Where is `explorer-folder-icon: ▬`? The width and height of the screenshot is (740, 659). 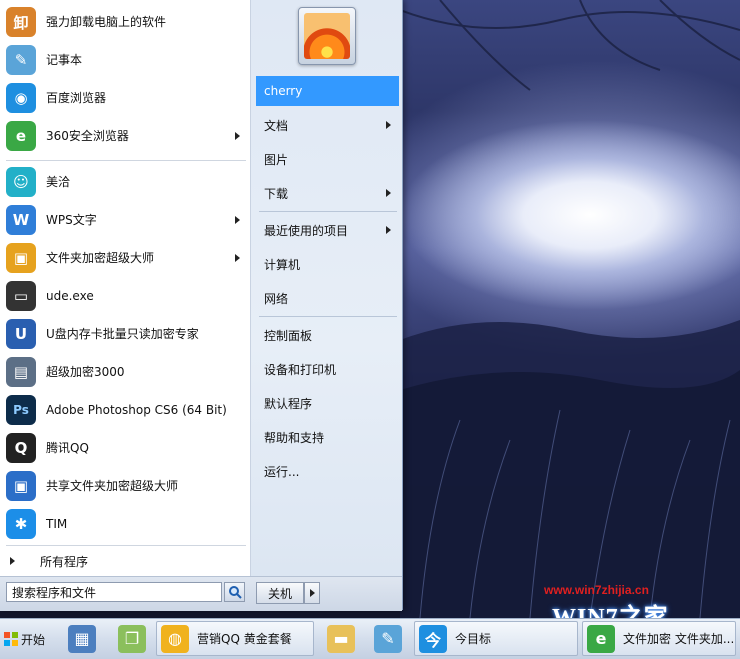 explorer-folder-icon: ▬ is located at coordinates (341, 638).